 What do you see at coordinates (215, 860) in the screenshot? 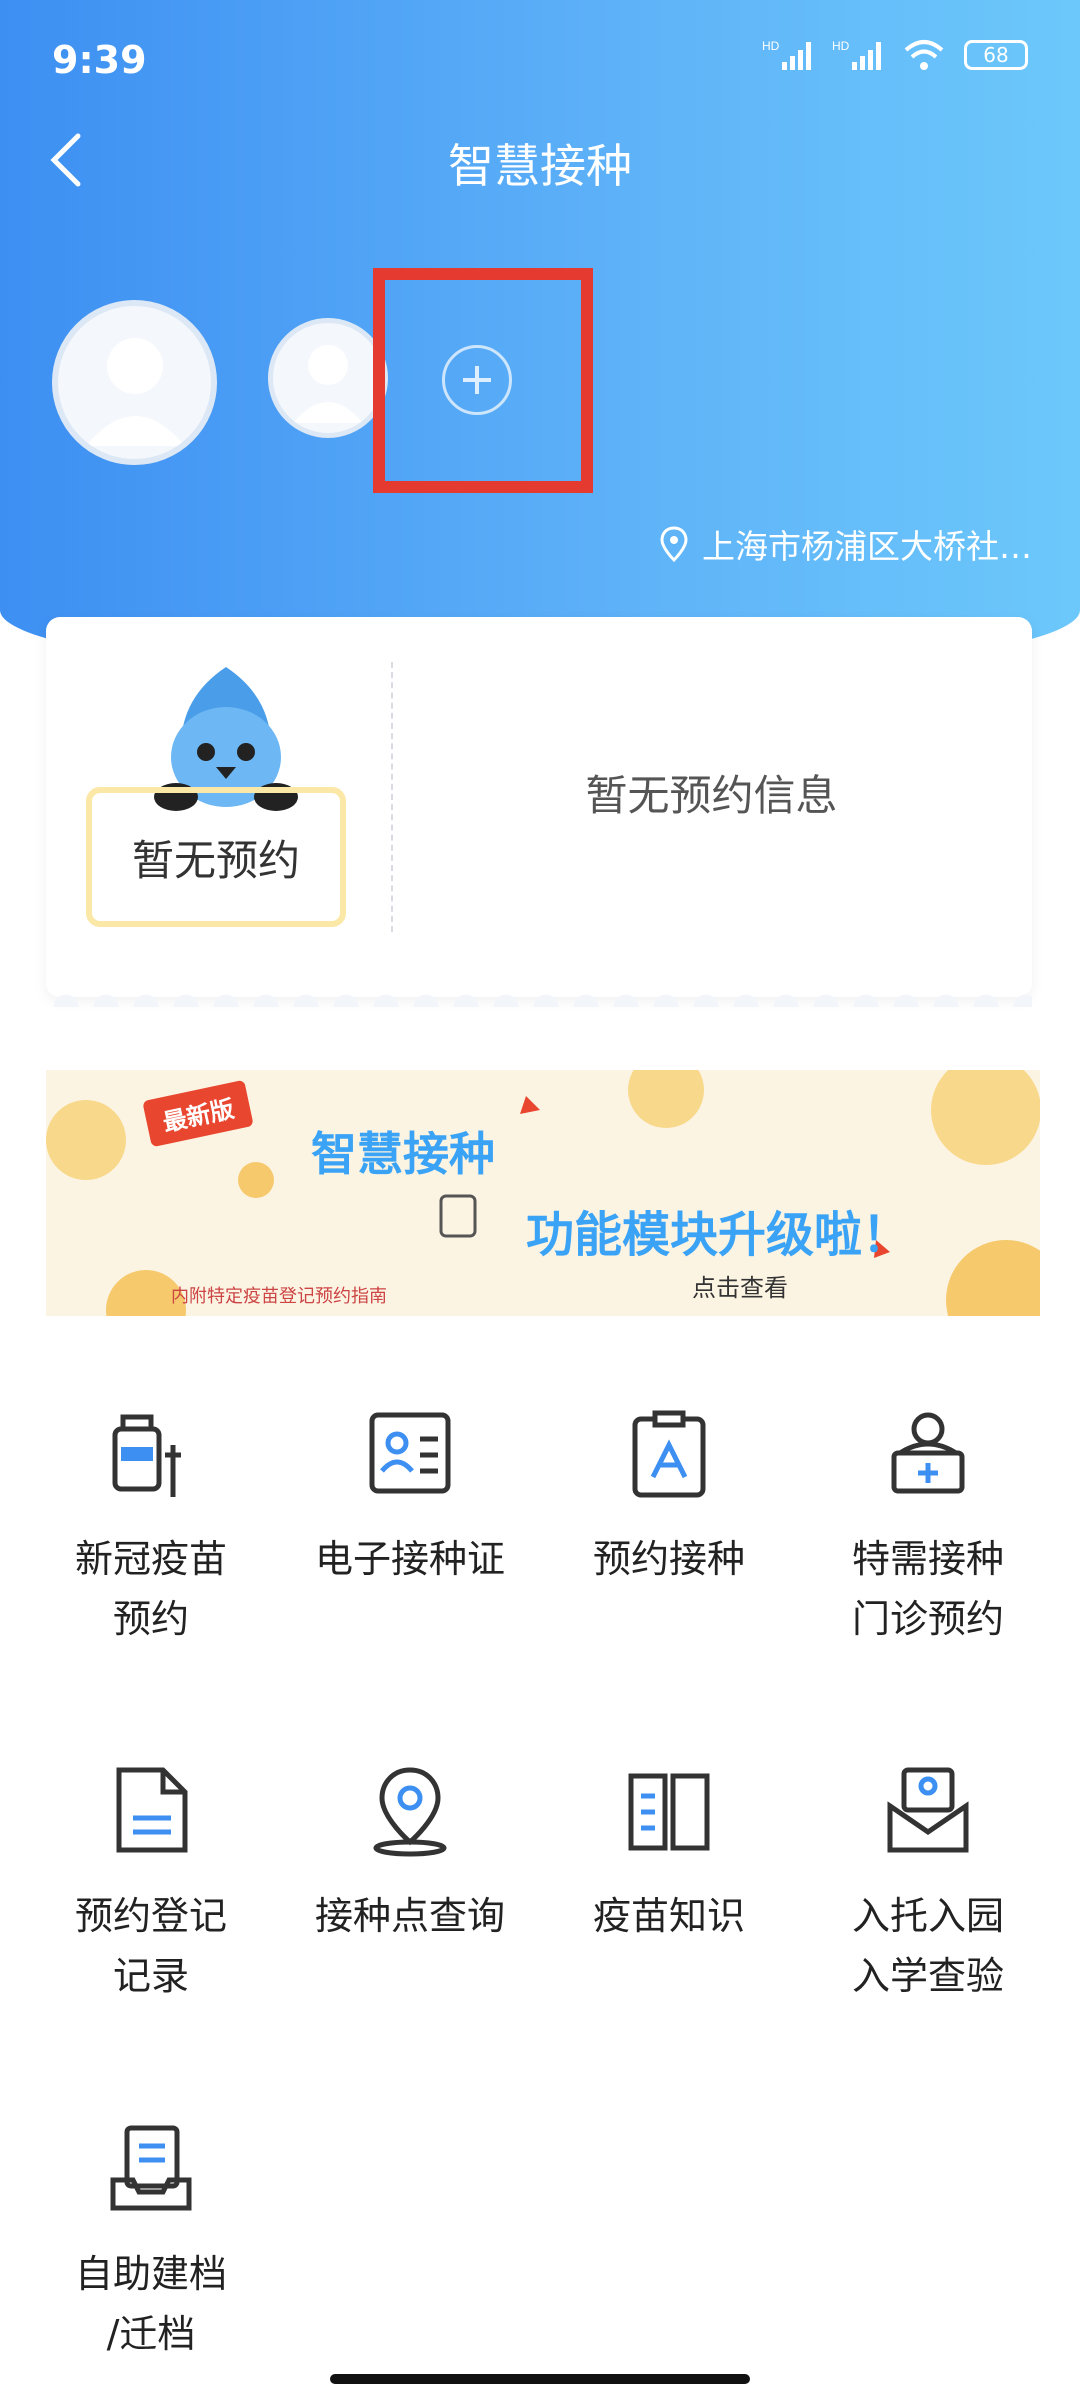
I see `sign-text: 暂无预约` at bounding box center [215, 860].